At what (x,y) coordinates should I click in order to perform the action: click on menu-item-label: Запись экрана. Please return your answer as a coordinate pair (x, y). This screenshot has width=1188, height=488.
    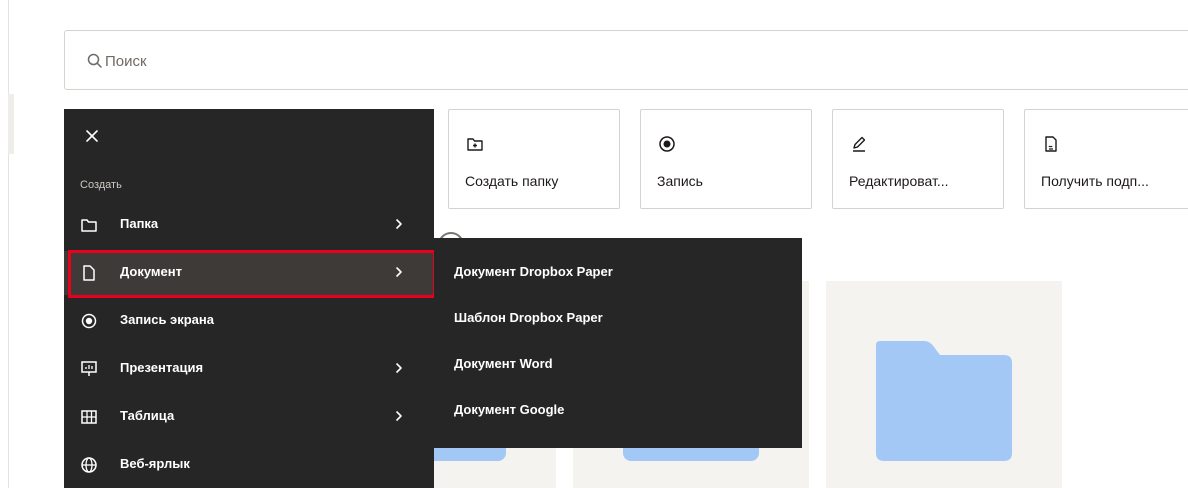
    Looking at the image, I should click on (167, 319).